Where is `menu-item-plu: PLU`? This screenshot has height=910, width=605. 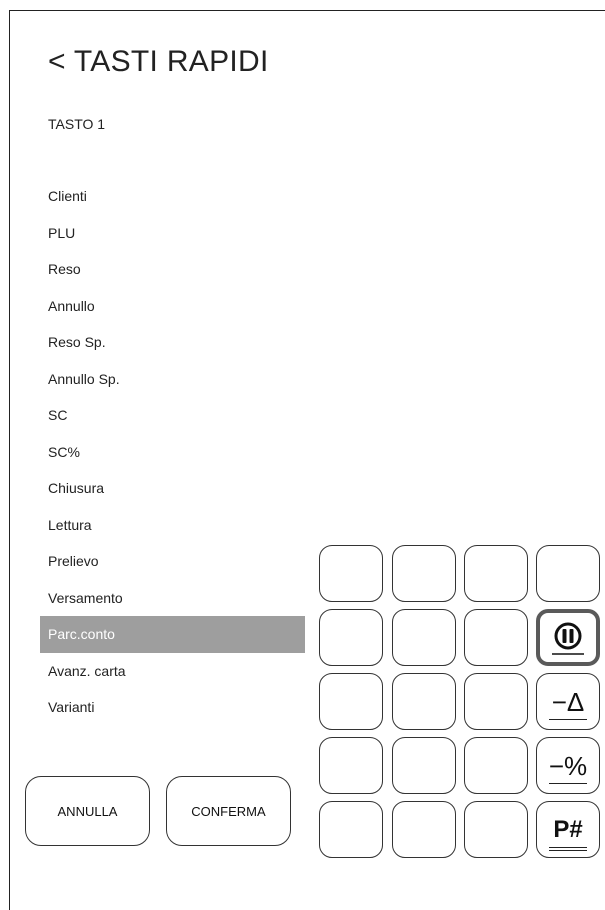 menu-item-plu: PLU is located at coordinates (172, 233).